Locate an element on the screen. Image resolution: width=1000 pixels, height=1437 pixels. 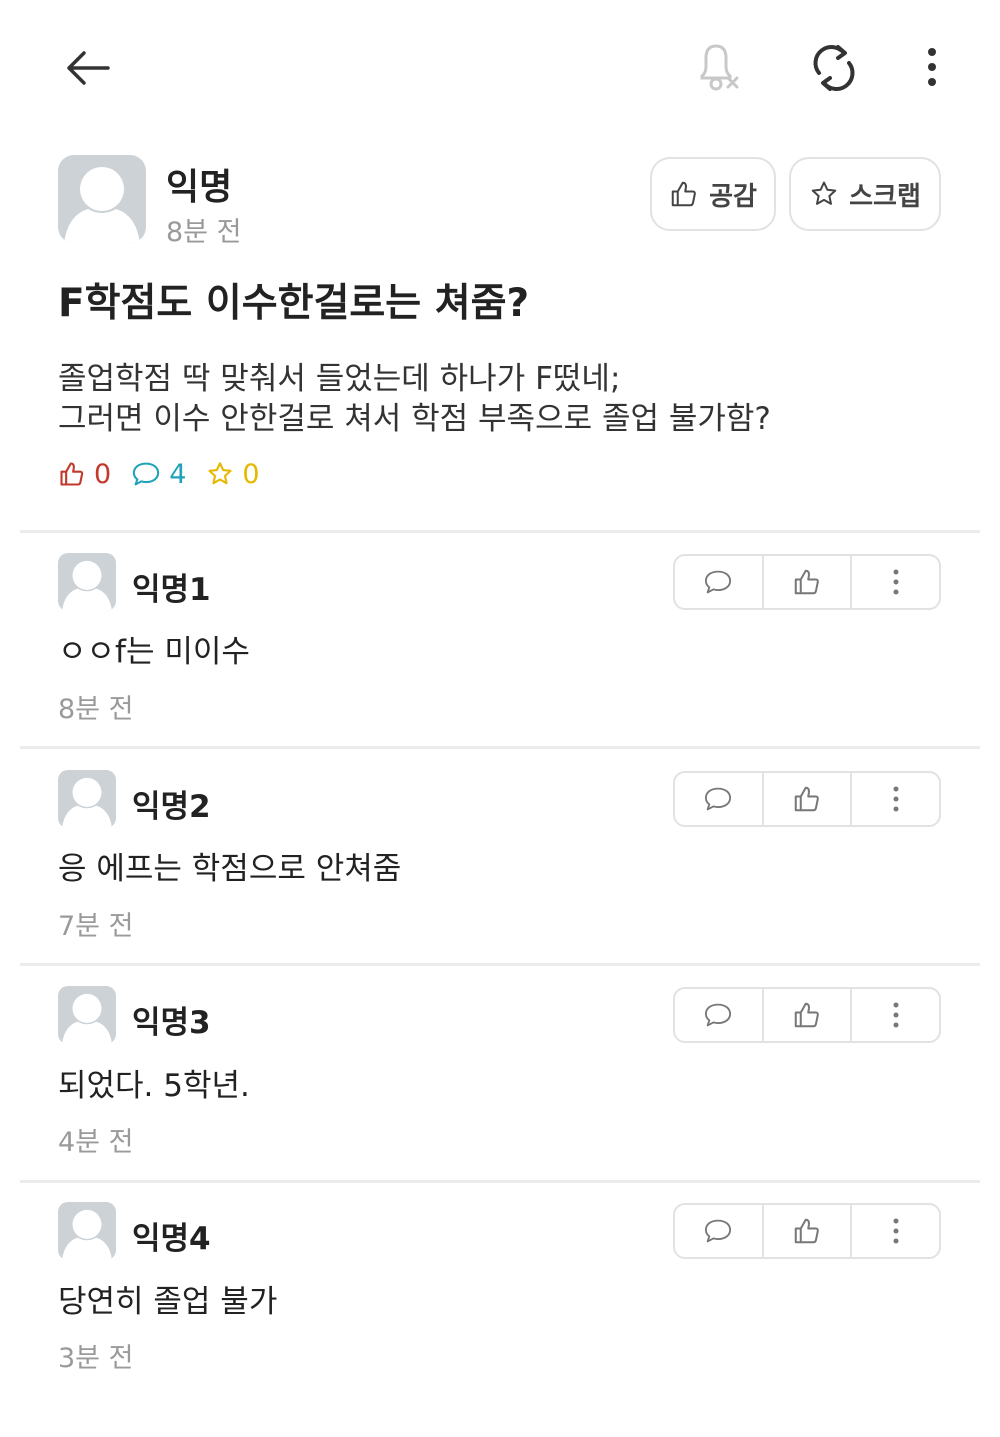
comment-time: 7분 전 is located at coordinates (96, 926).